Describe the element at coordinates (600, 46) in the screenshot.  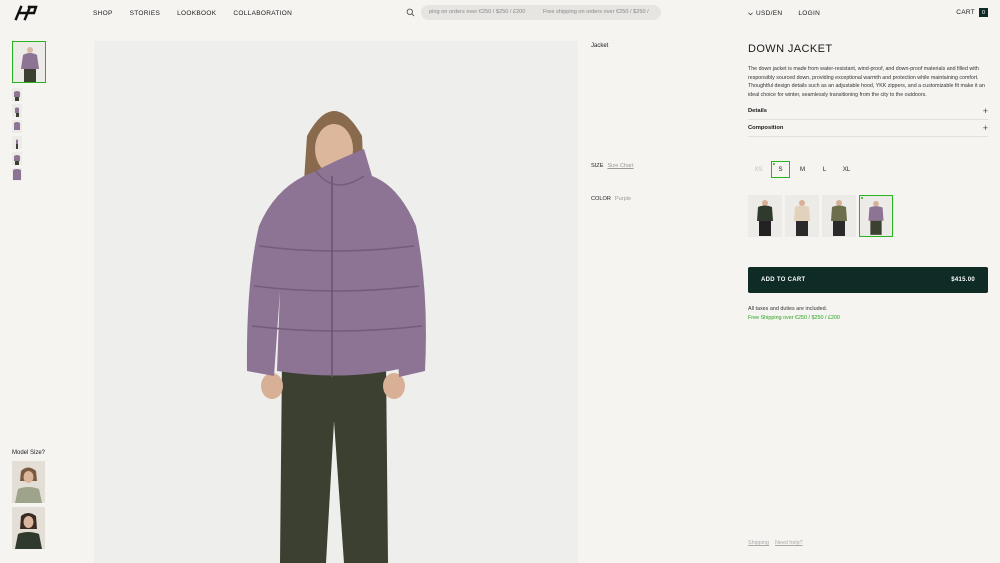
I see `product-type: Jacket` at that location.